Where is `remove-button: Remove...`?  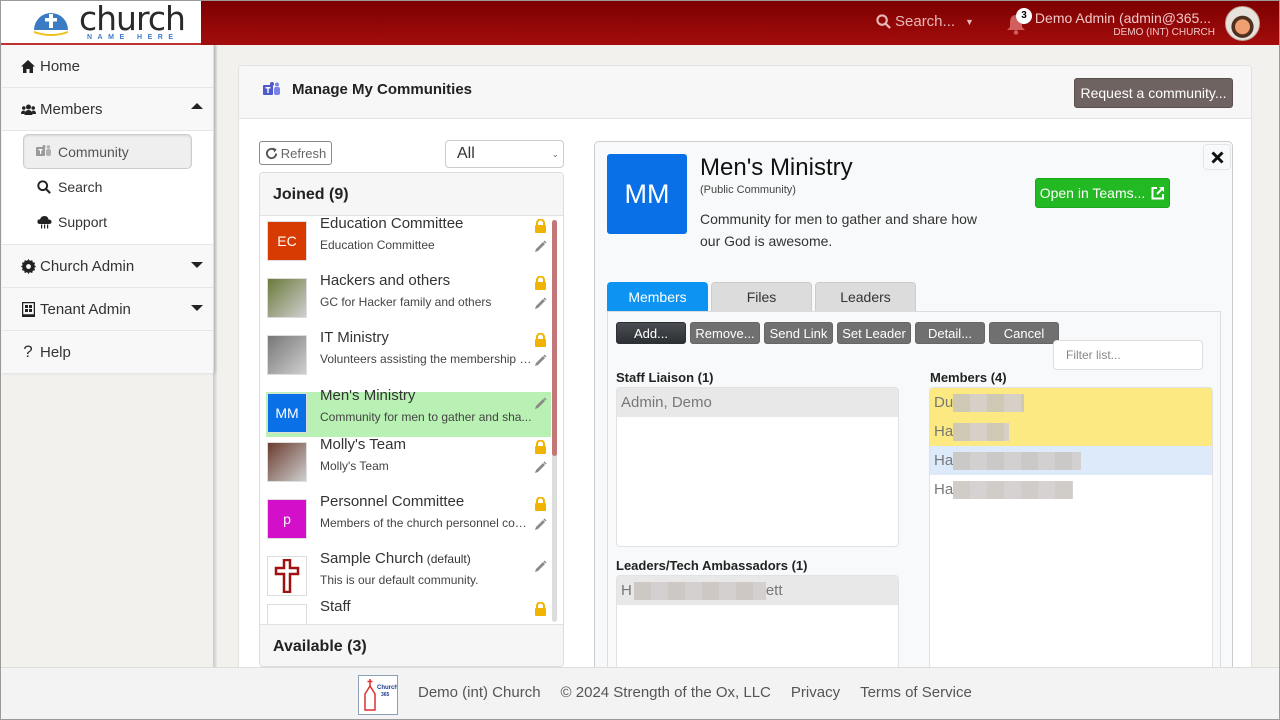
remove-button: Remove... is located at coordinates (725, 333).